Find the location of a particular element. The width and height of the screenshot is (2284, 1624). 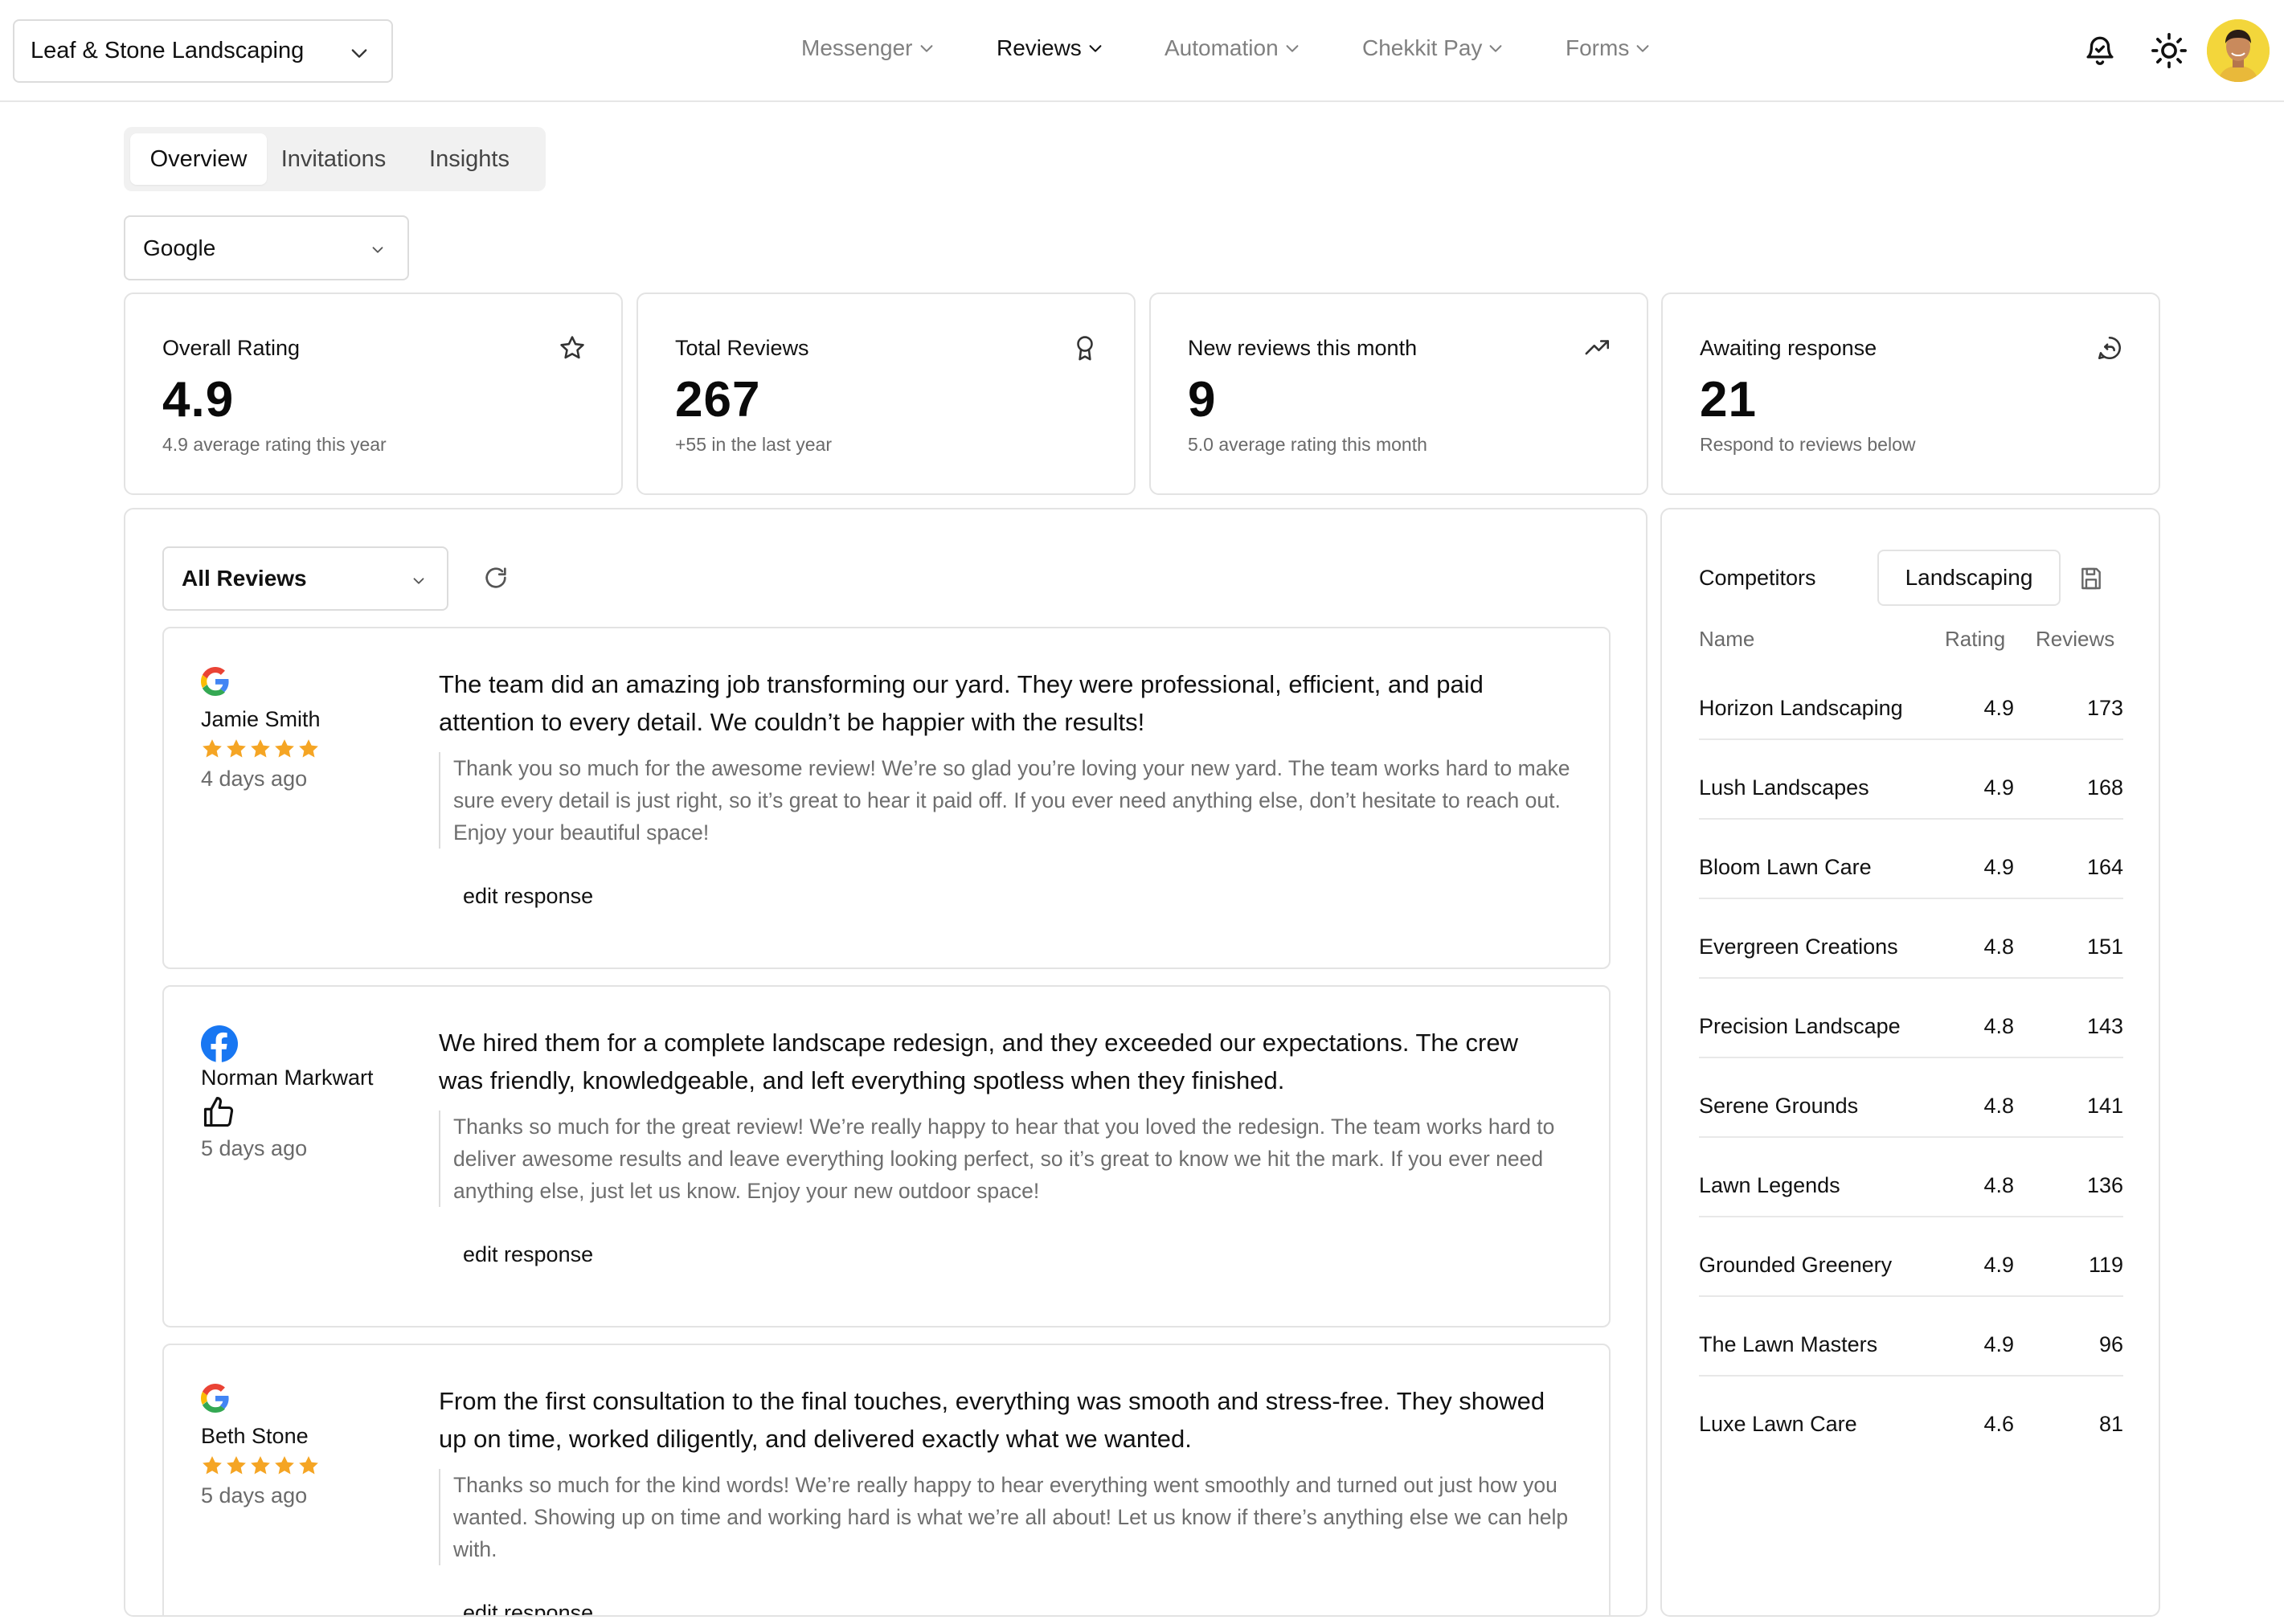

tab-label: Invitations is located at coordinates (333, 159).